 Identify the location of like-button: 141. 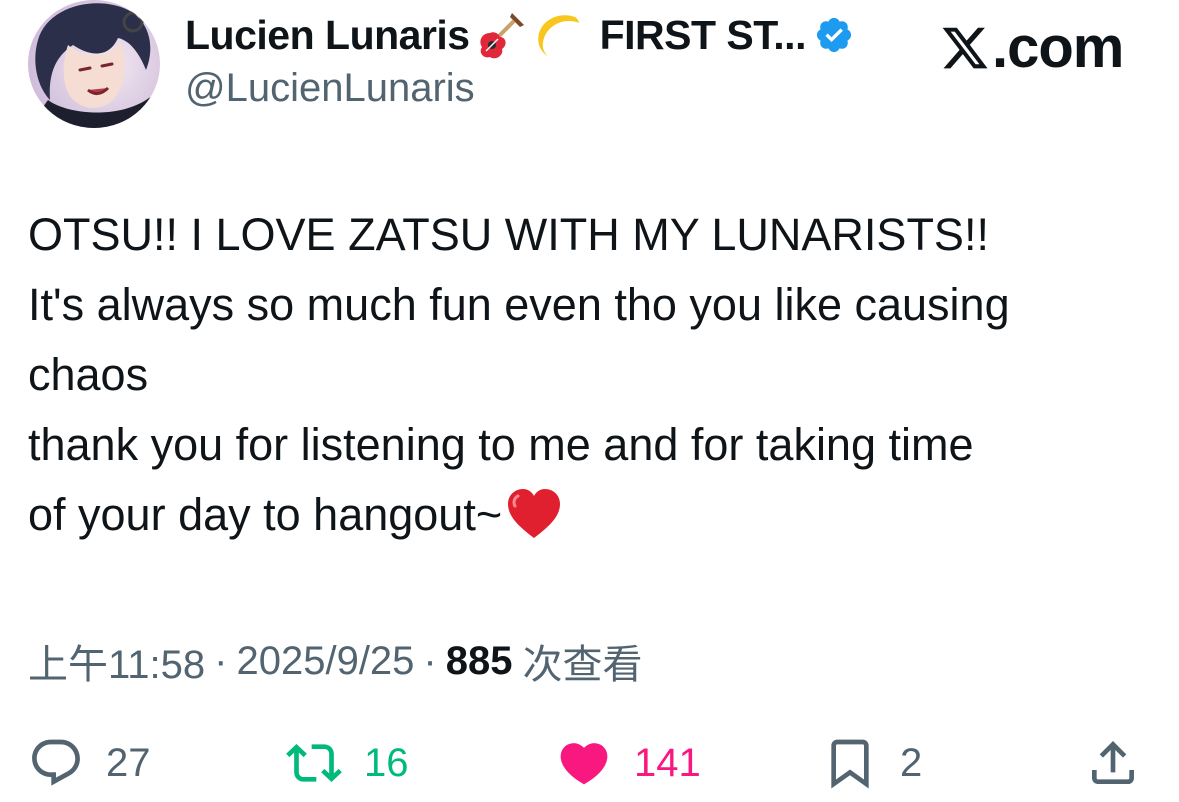
(628, 763).